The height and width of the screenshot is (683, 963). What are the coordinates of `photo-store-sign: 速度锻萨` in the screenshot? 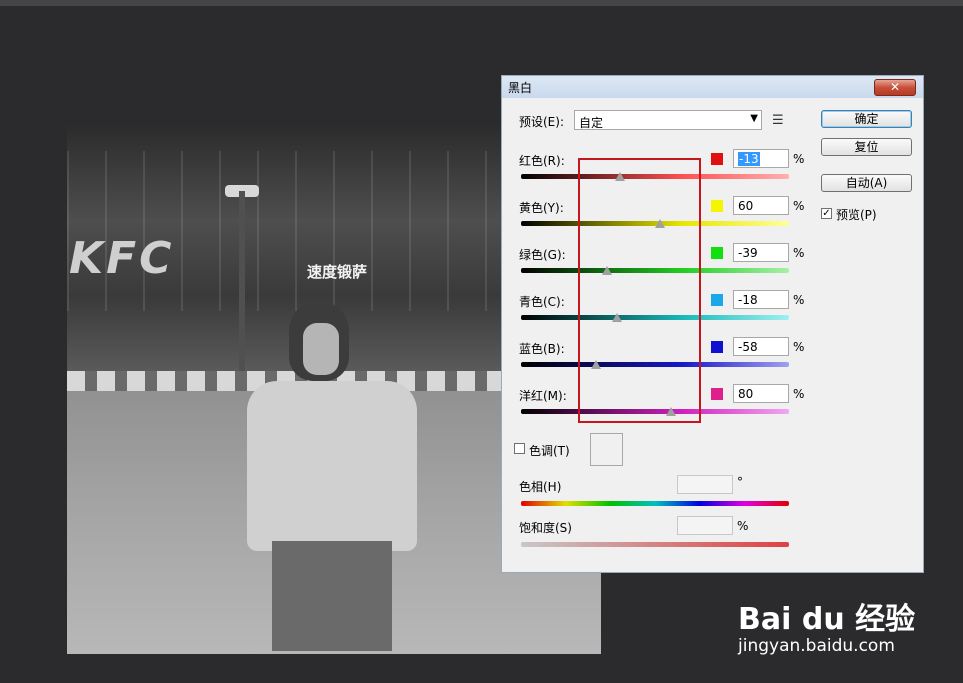 It's located at (337, 272).